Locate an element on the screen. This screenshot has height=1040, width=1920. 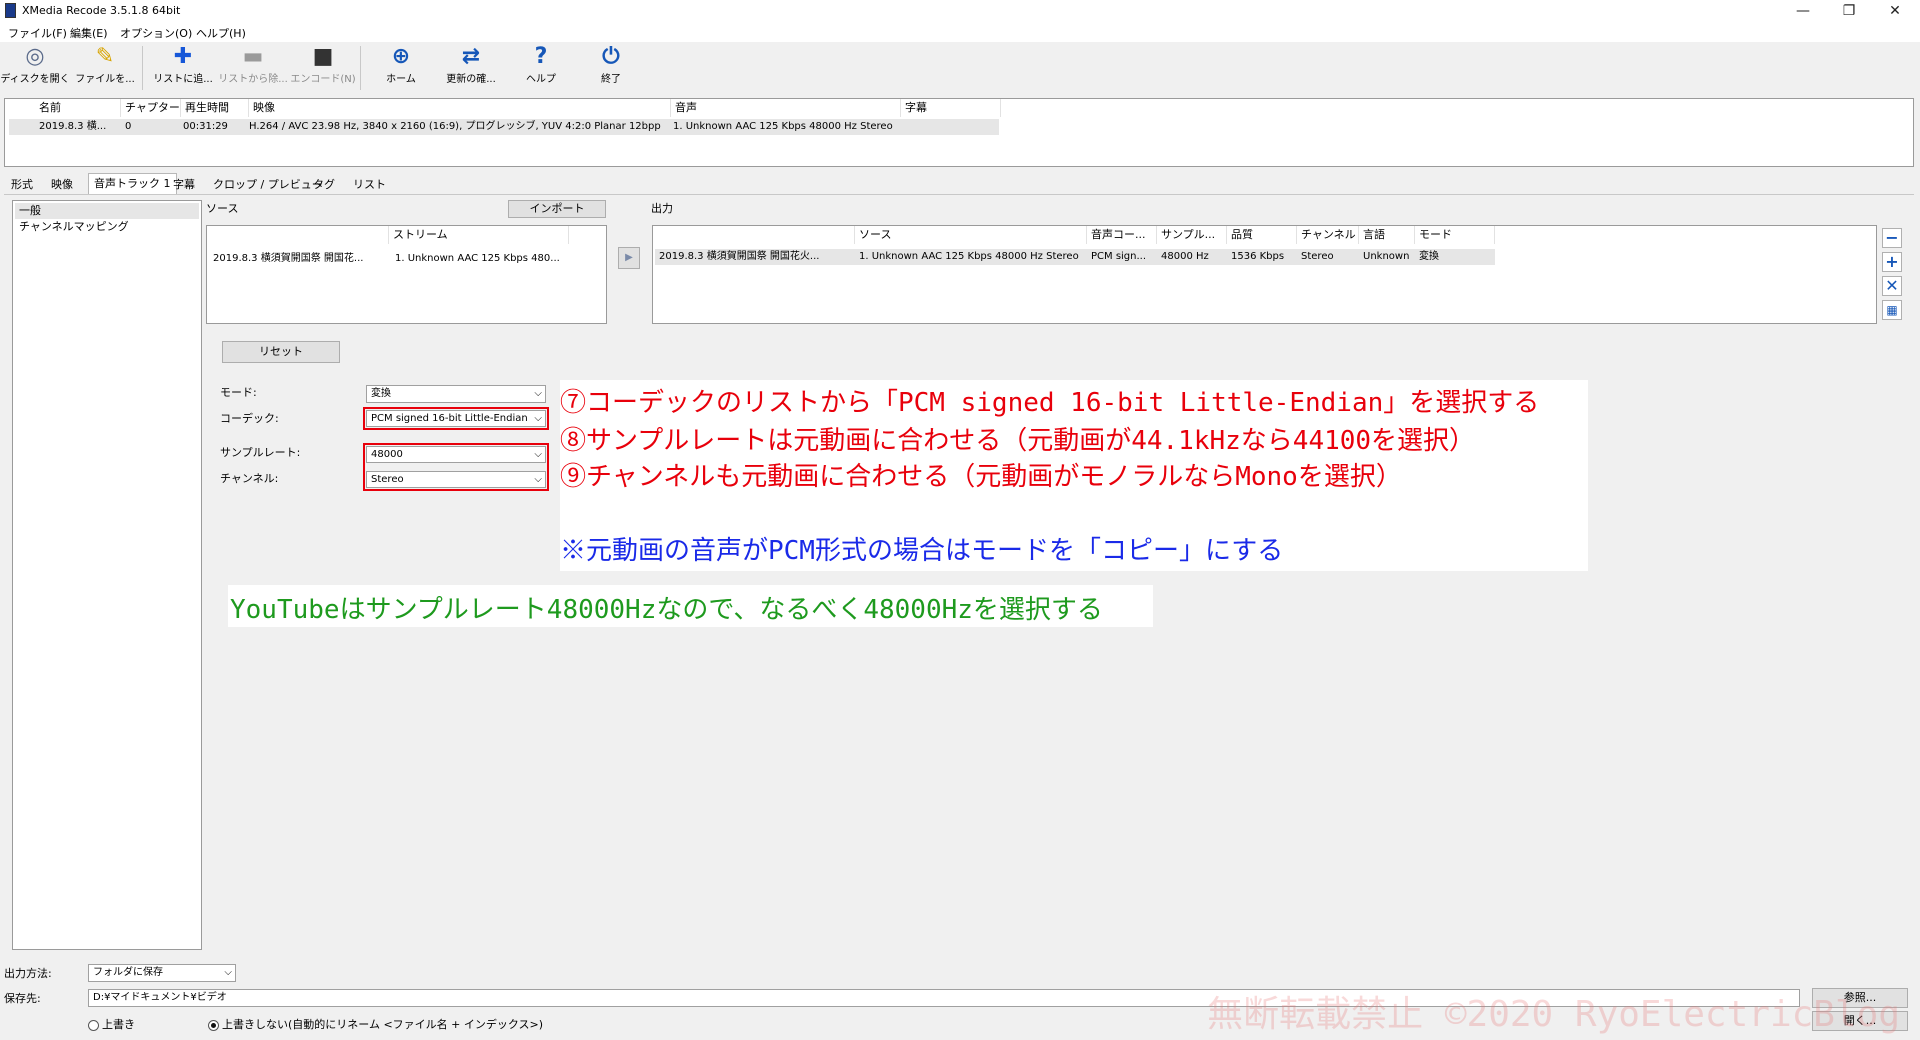
column-header-subtitle: 字幕 is located at coordinates (951, 108).